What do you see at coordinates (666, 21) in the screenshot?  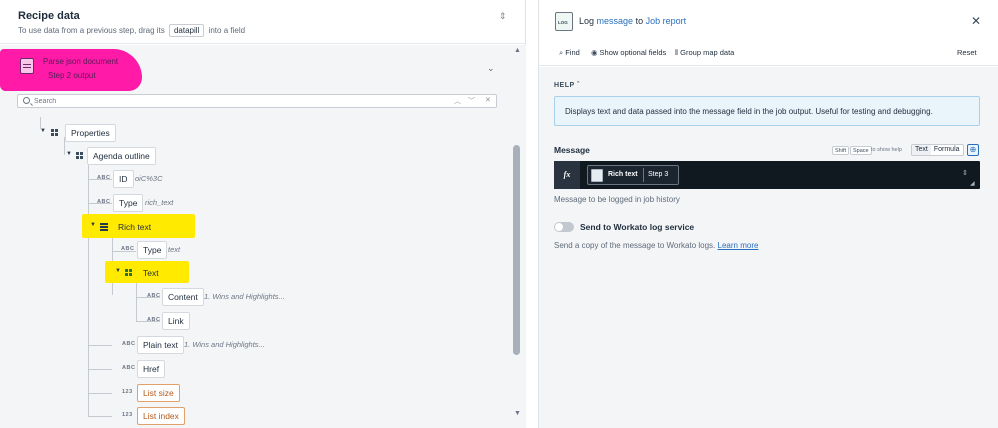 I see `title-app-link: Job report` at bounding box center [666, 21].